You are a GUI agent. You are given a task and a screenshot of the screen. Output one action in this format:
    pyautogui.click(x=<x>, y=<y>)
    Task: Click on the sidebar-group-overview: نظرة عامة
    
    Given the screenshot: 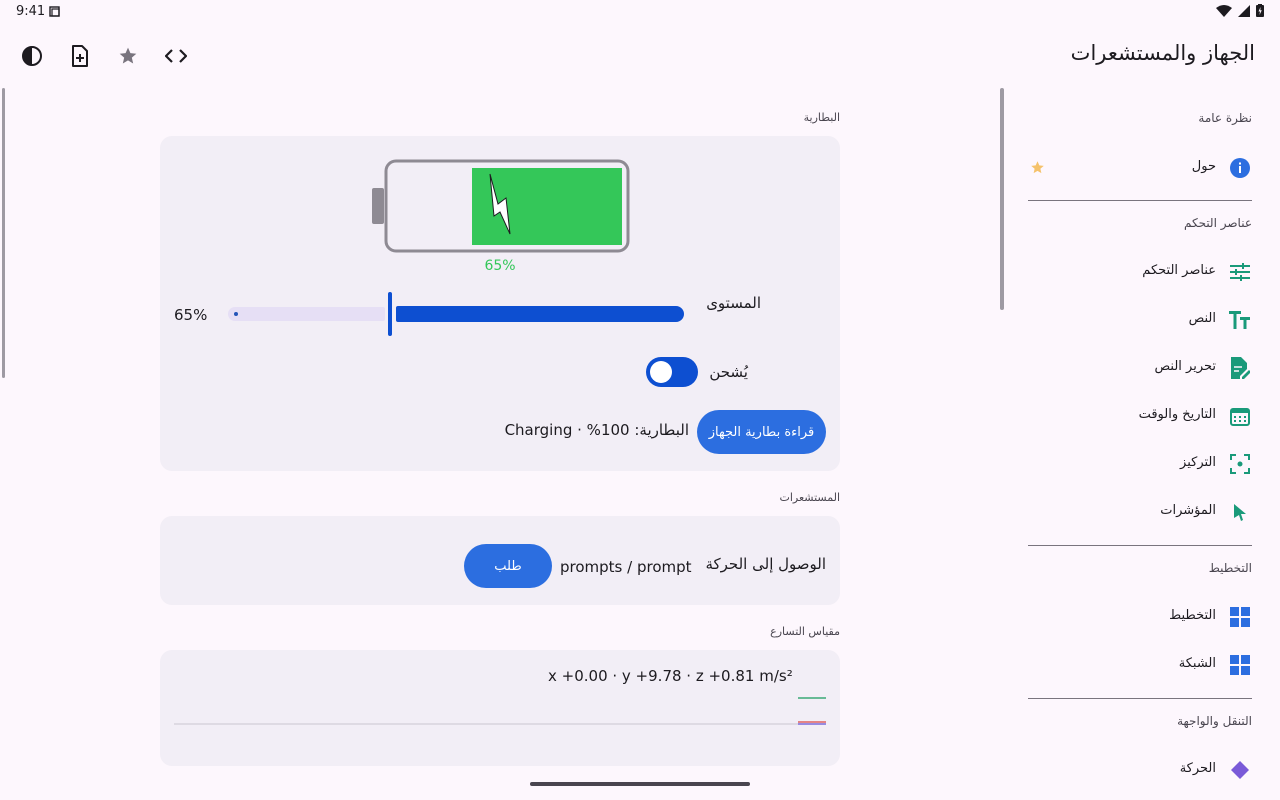 What is the action you would take?
    pyautogui.click(x=1225, y=118)
    